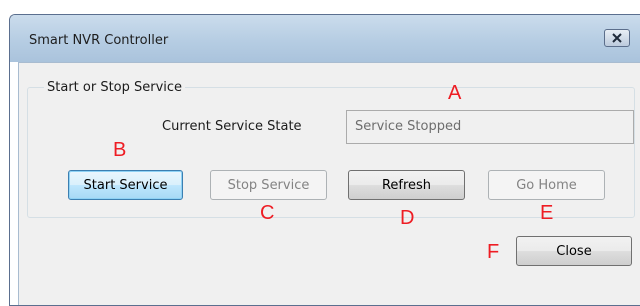 The image size is (640, 306). Describe the element at coordinates (547, 213) in the screenshot. I see `annotation-e: E` at that location.